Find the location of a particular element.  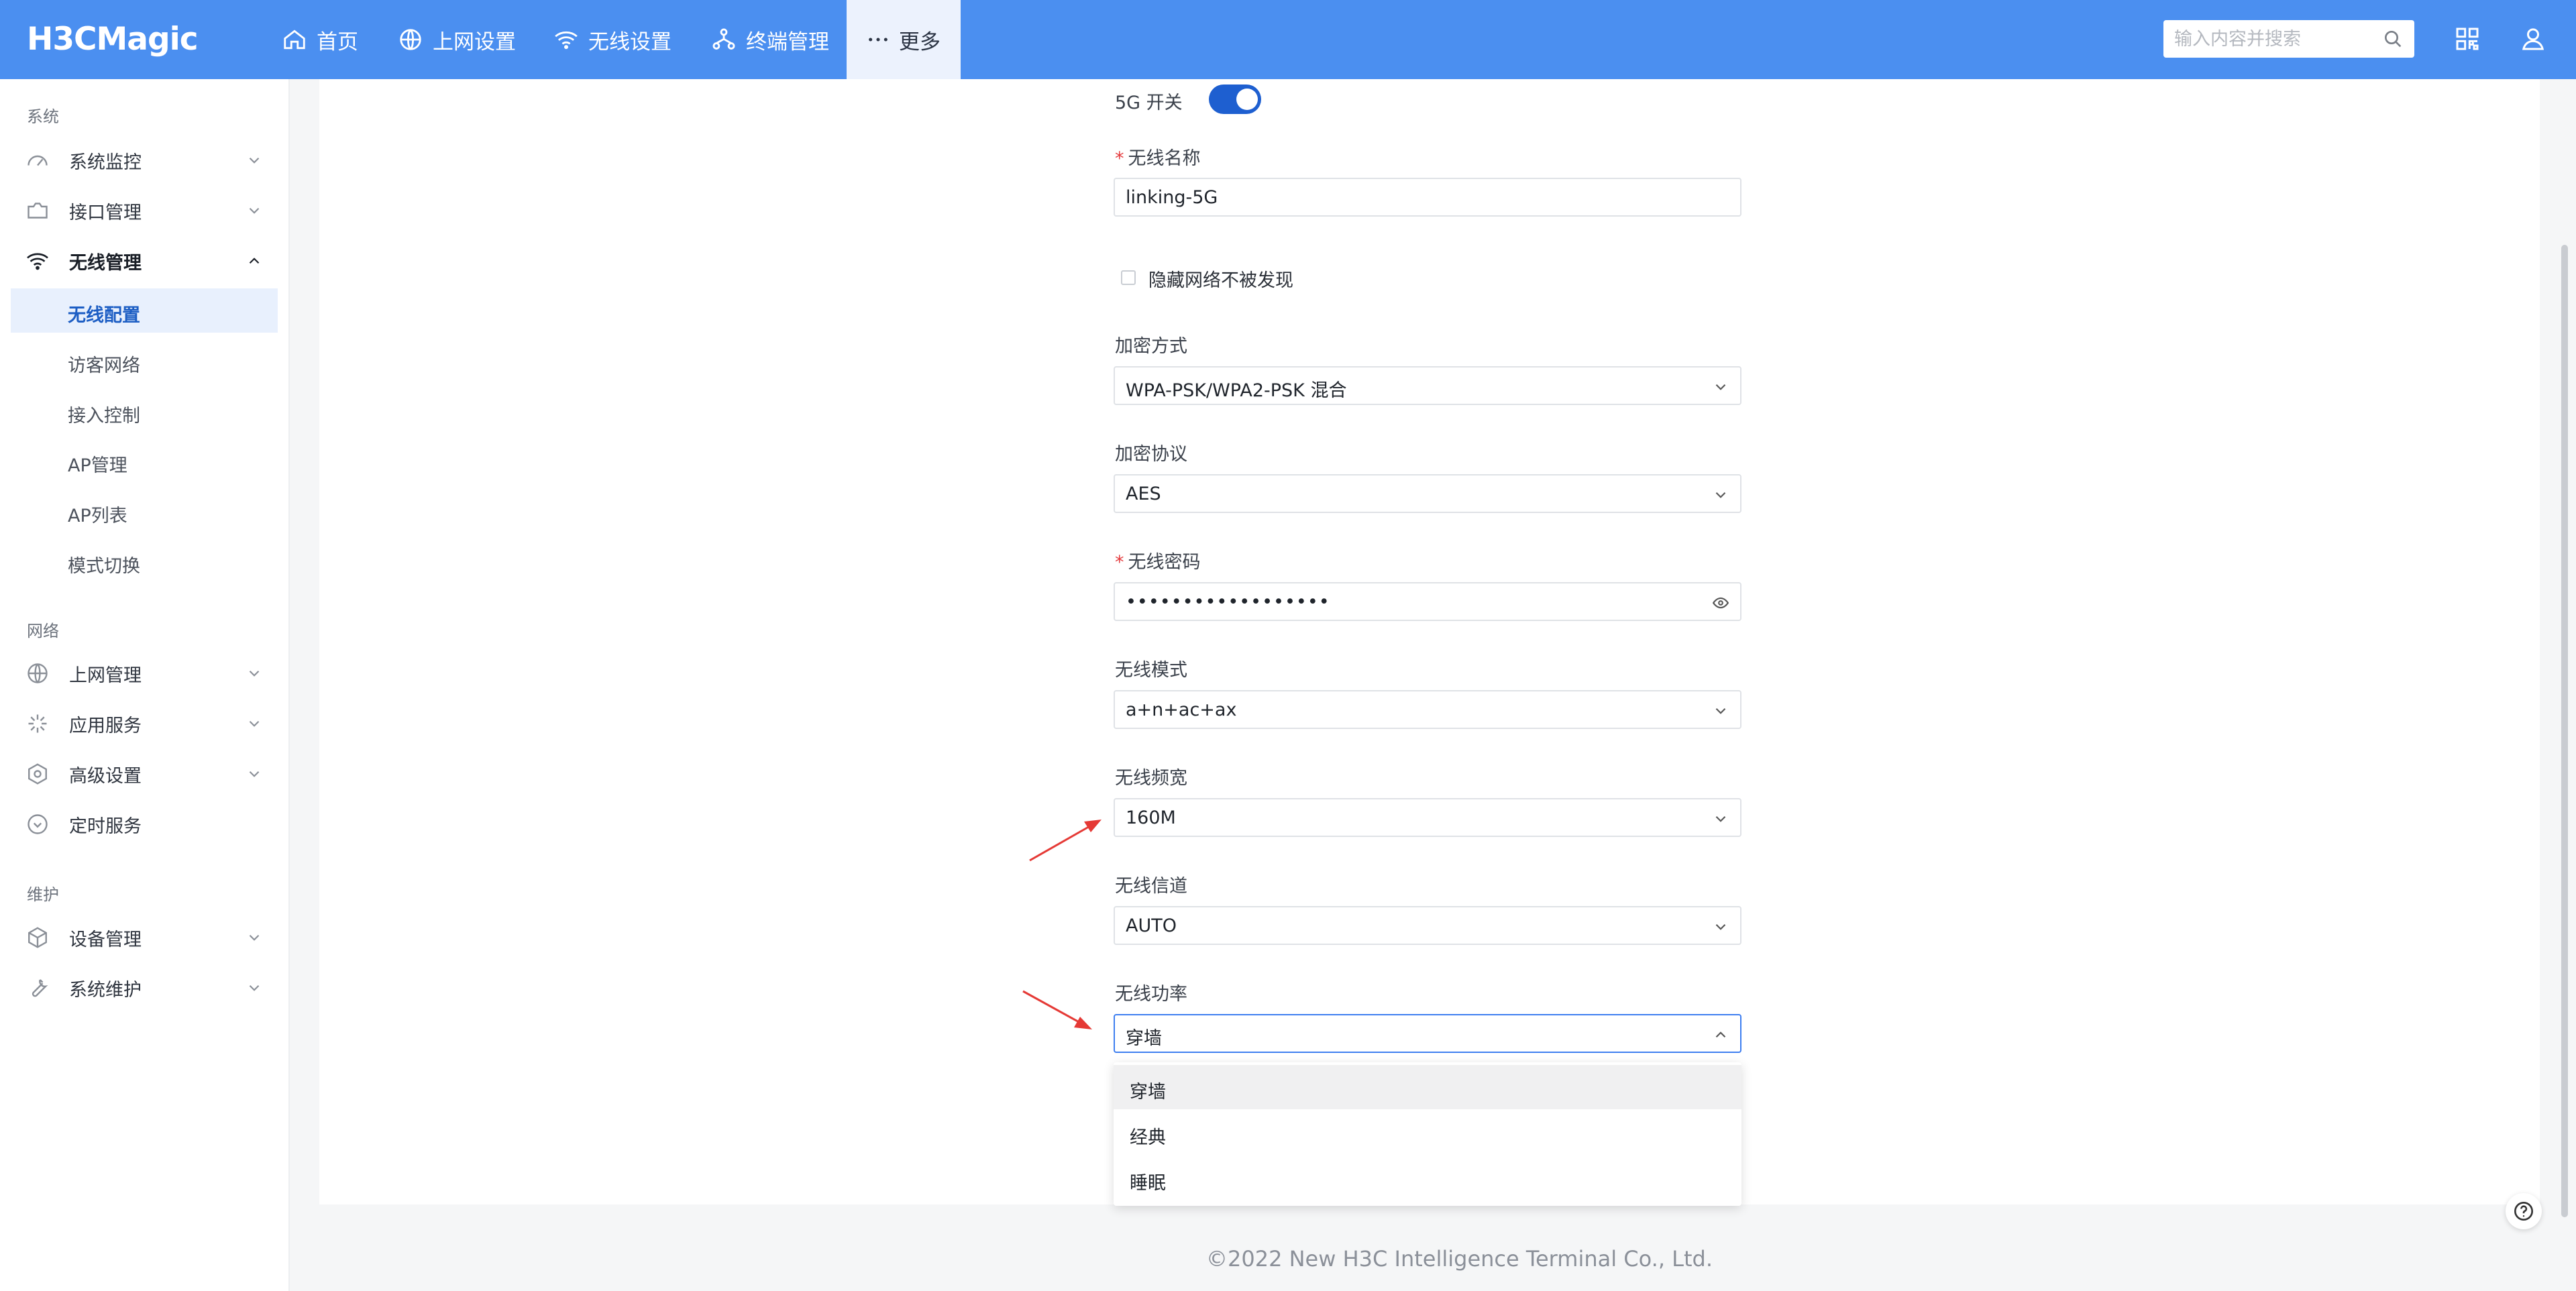

sidebar-subitem-wireless-config: 无线配置 is located at coordinates (144, 310).